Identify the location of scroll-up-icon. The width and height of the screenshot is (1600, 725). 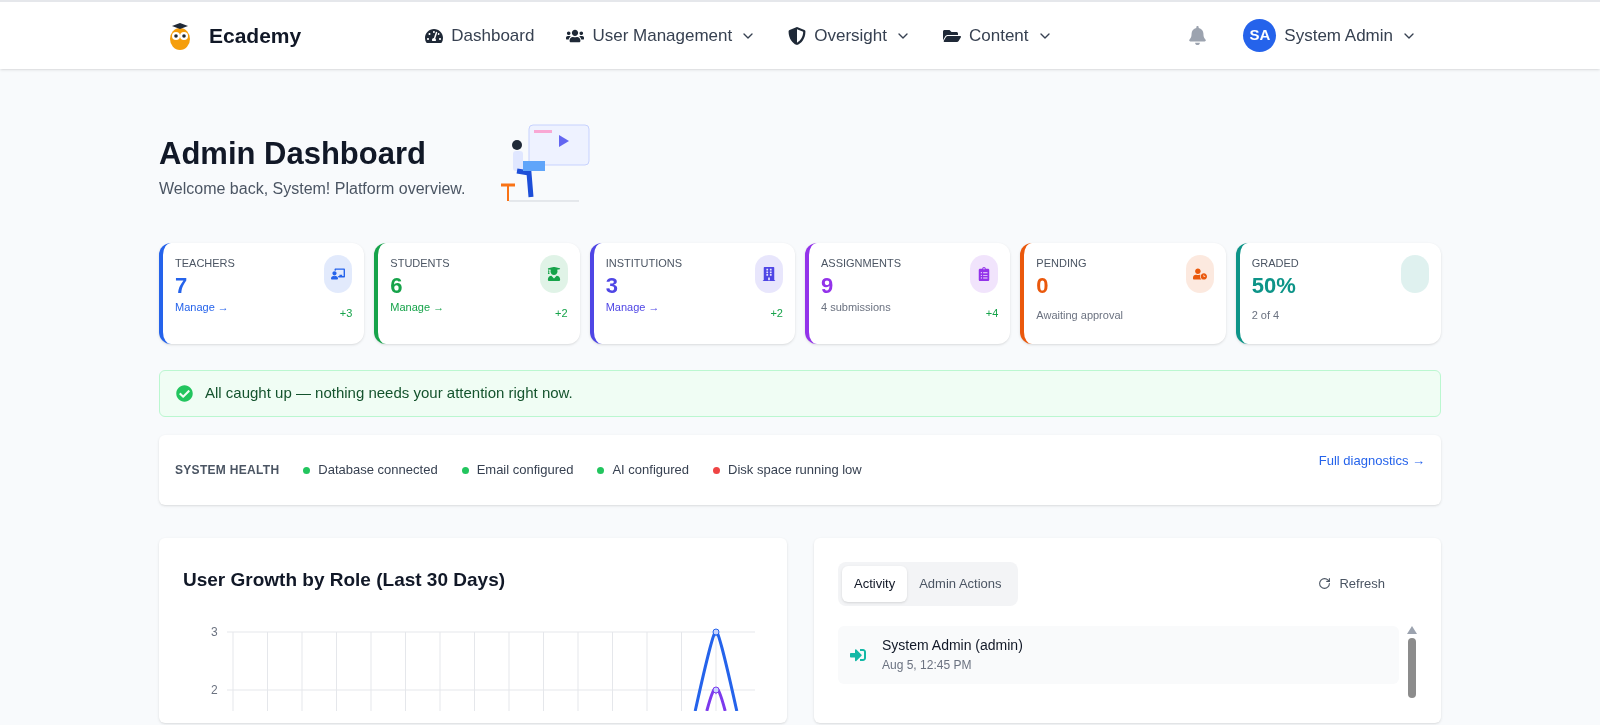
(1412, 629).